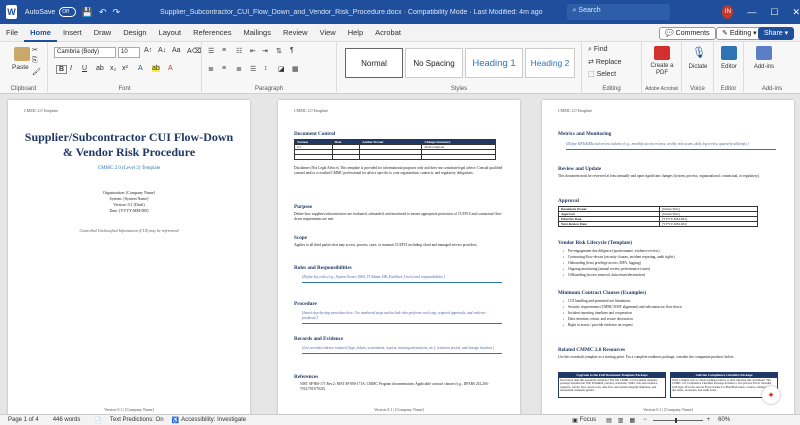 The width and height of the screenshot is (800, 425). I want to click on format-painter-icon: 🖌, so click(36, 72).